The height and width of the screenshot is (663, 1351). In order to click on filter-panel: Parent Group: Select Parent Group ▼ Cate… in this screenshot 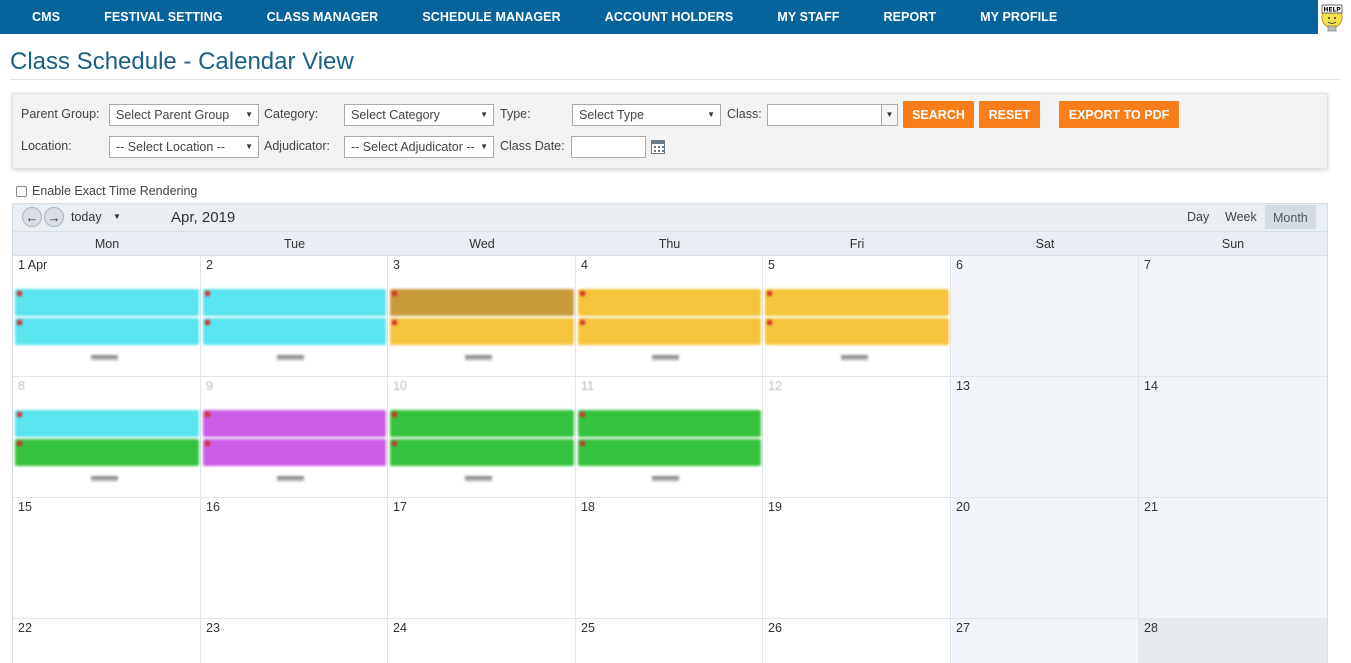, I will do `click(670, 131)`.